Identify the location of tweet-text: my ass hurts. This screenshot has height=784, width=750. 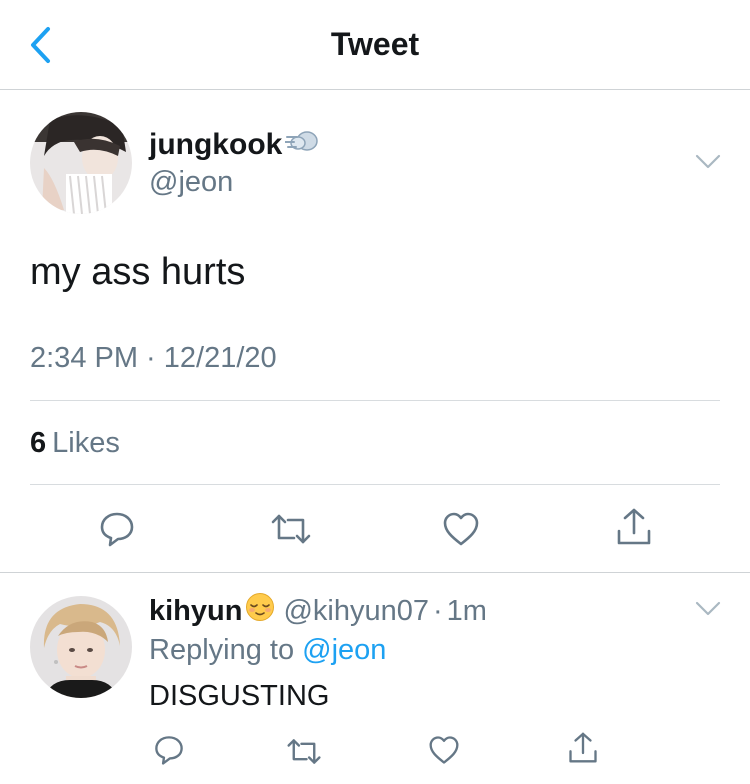
(138, 272).